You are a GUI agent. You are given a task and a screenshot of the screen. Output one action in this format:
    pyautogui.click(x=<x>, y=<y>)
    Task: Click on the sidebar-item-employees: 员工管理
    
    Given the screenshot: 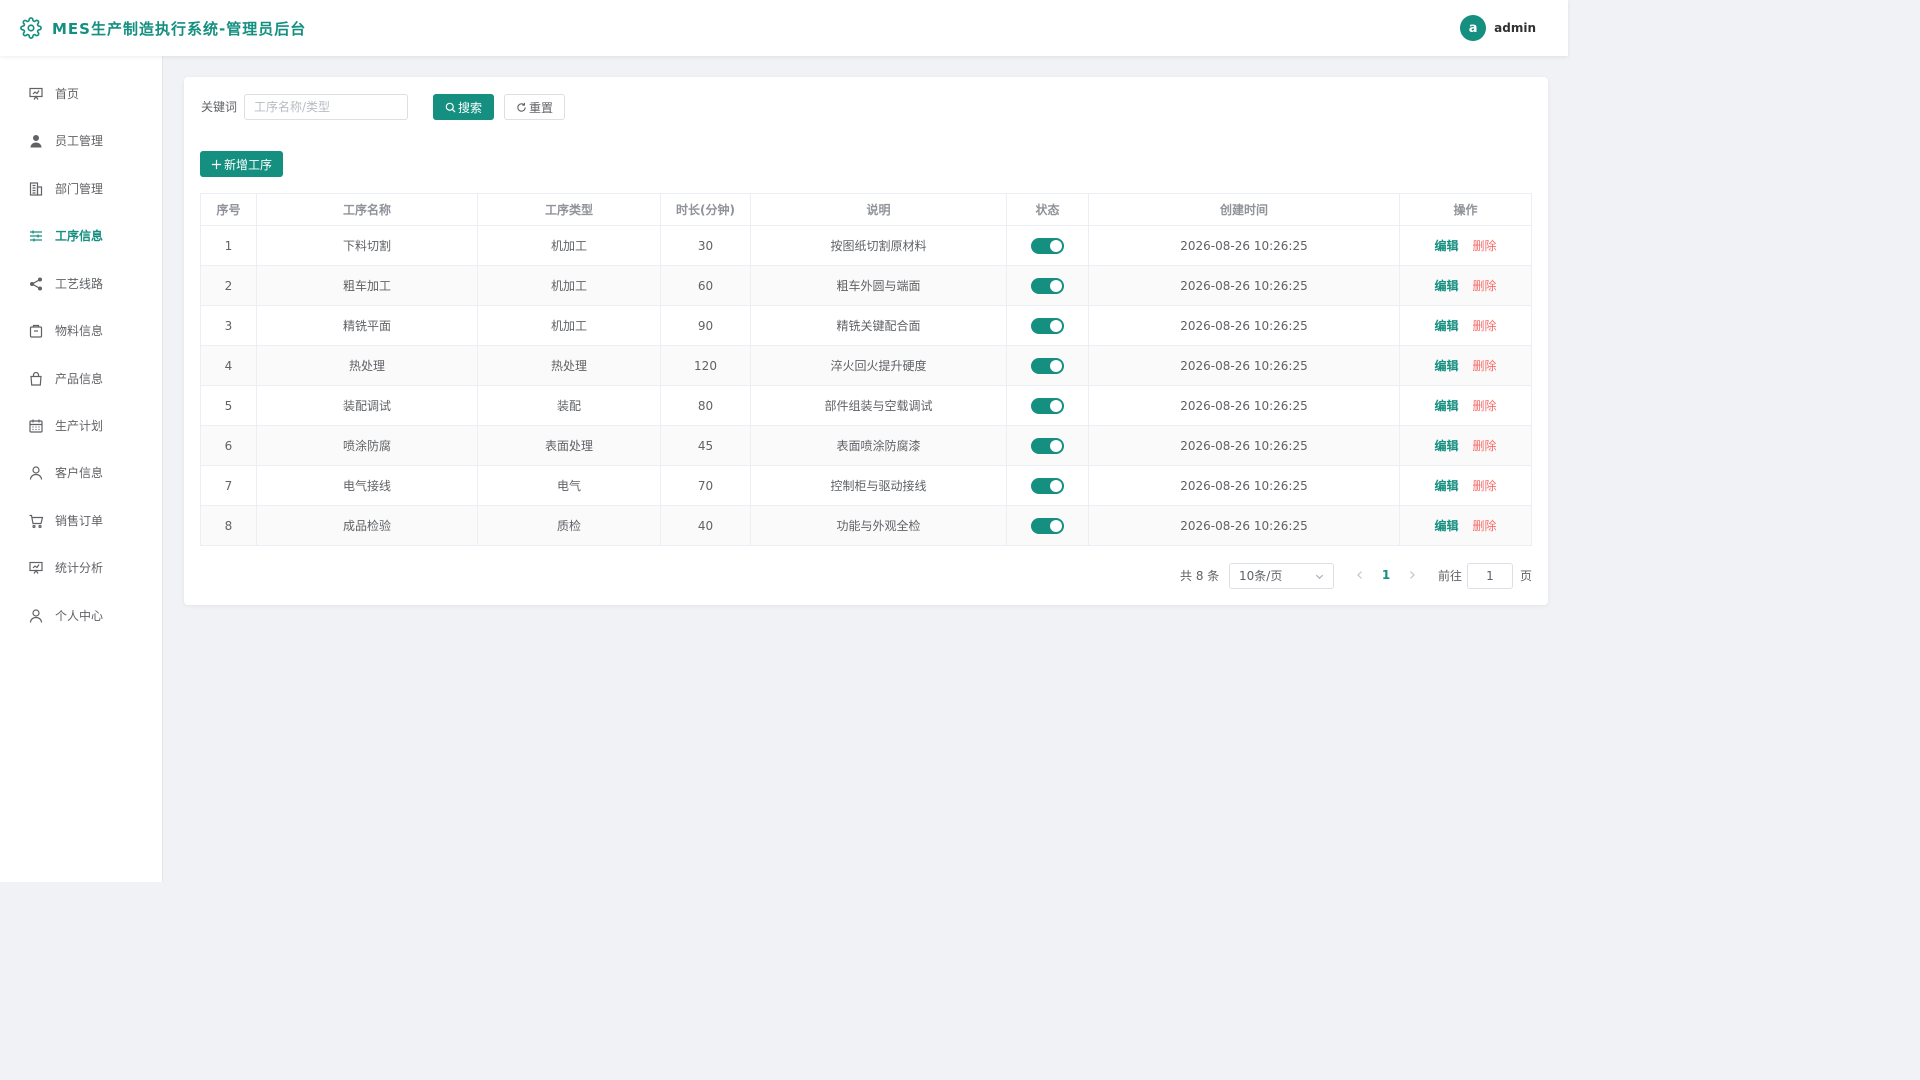 What is the action you would take?
    pyautogui.click(x=81, y=141)
    